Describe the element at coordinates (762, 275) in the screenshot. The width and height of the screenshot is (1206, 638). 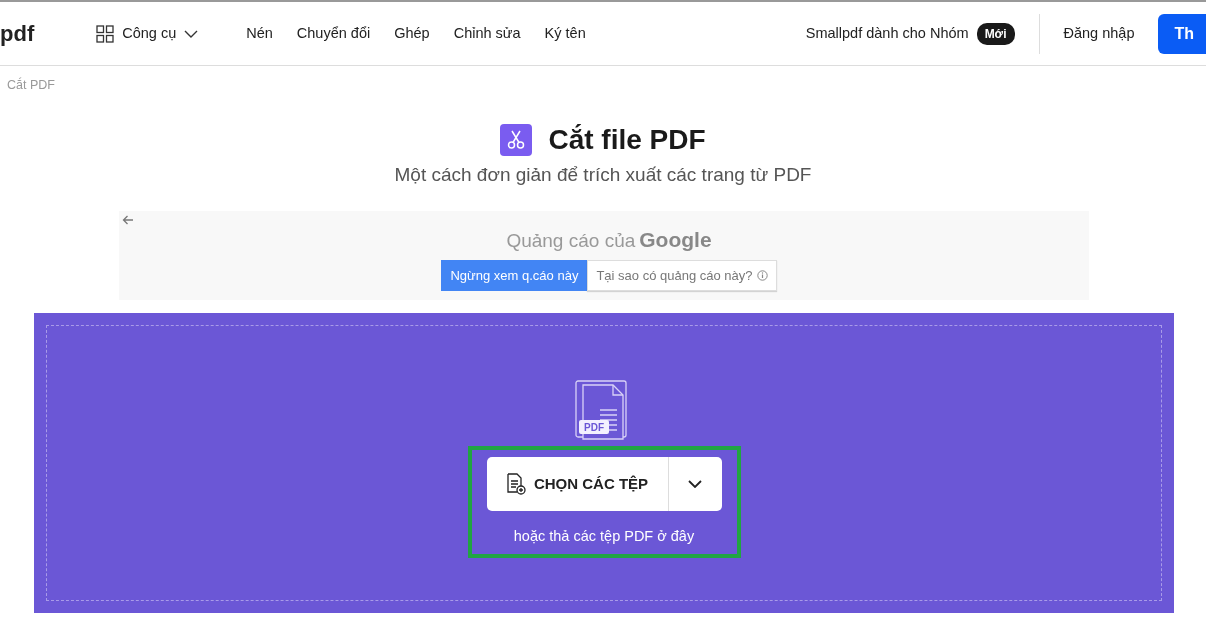
I see `info-icon` at that location.